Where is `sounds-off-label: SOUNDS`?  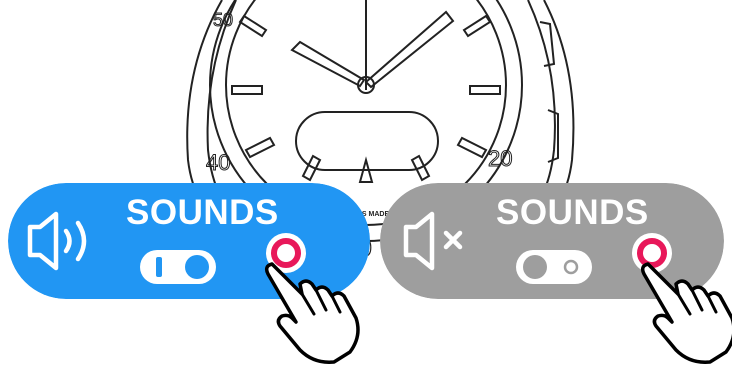 sounds-off-label: SOUNDS is located at coordinates (572, 212).